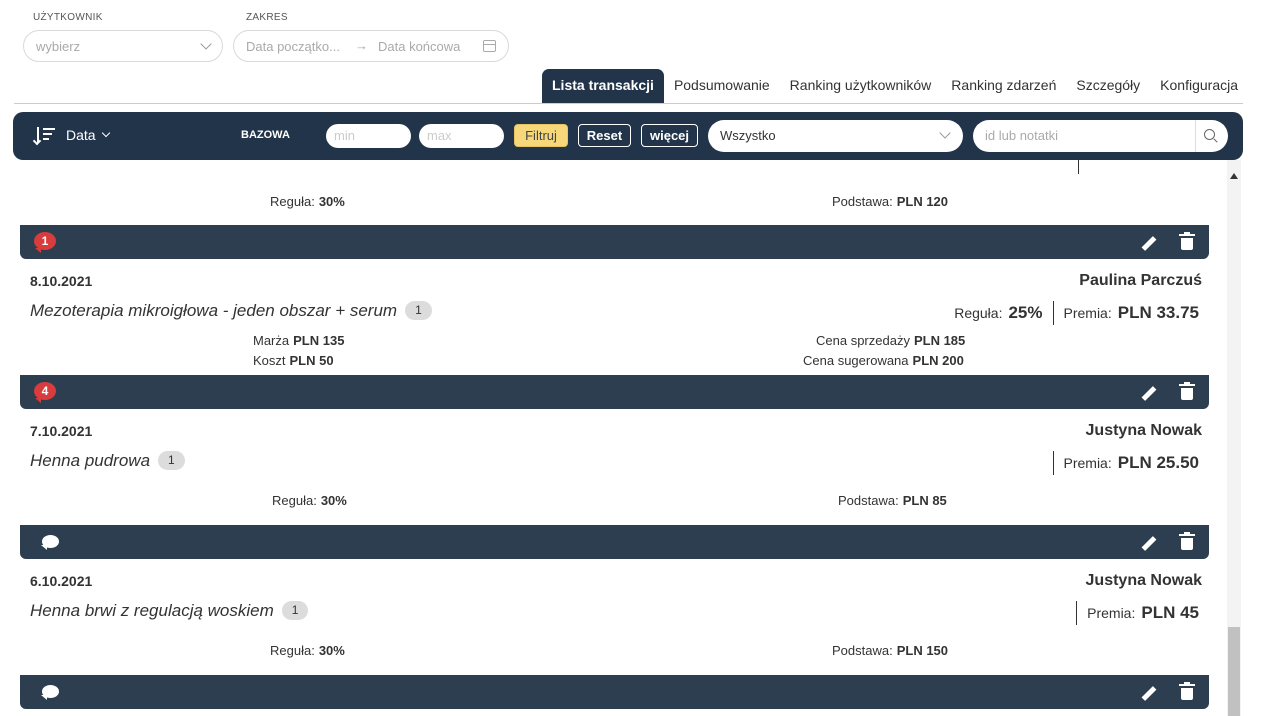 The image size is (1268, 716). What do you see at coordinates (90, 460) in the screenshot?
I see `service-name: Henna pudrowa` at bounding box center [90, 460].